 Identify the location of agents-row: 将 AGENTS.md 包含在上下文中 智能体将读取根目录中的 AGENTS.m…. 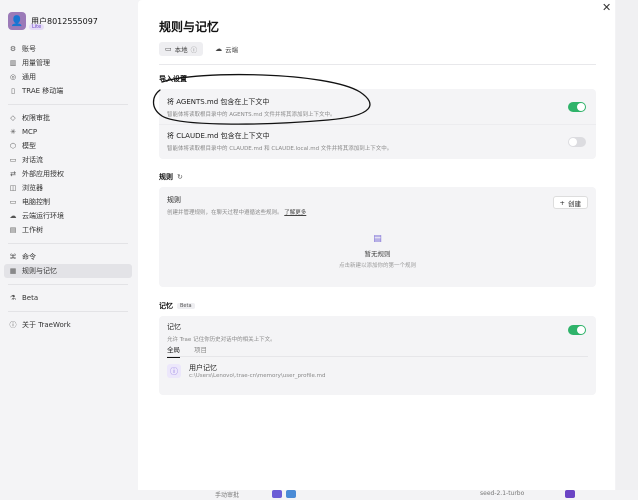
(251, 107).